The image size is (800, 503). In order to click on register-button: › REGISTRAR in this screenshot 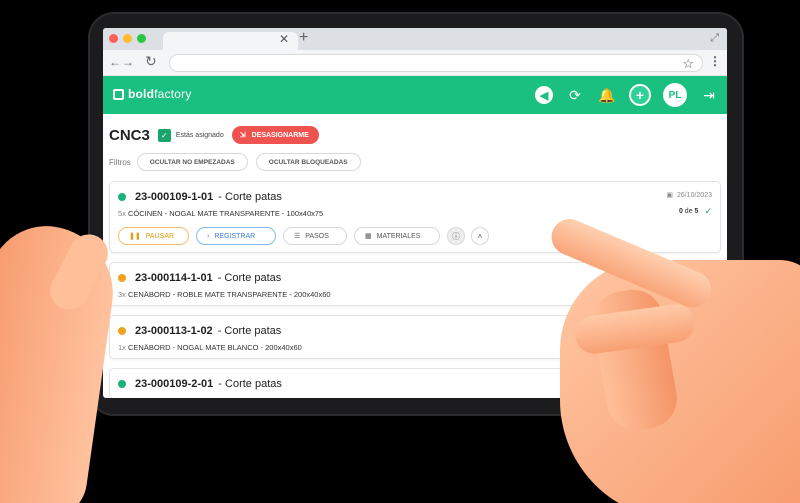, I will do `click(236, 236)`.